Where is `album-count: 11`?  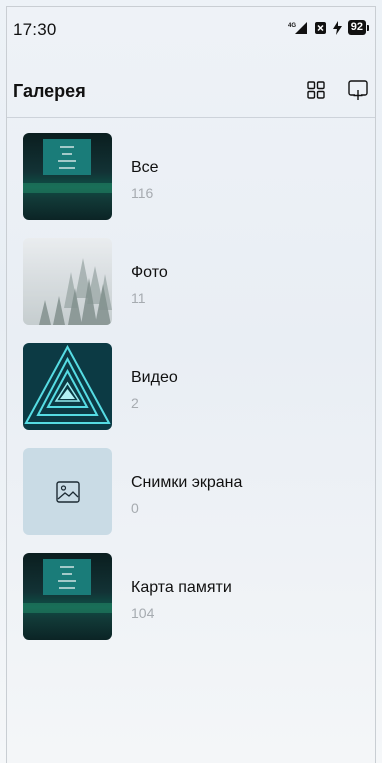
album-count: 11 is located at coordinates (138, 298).